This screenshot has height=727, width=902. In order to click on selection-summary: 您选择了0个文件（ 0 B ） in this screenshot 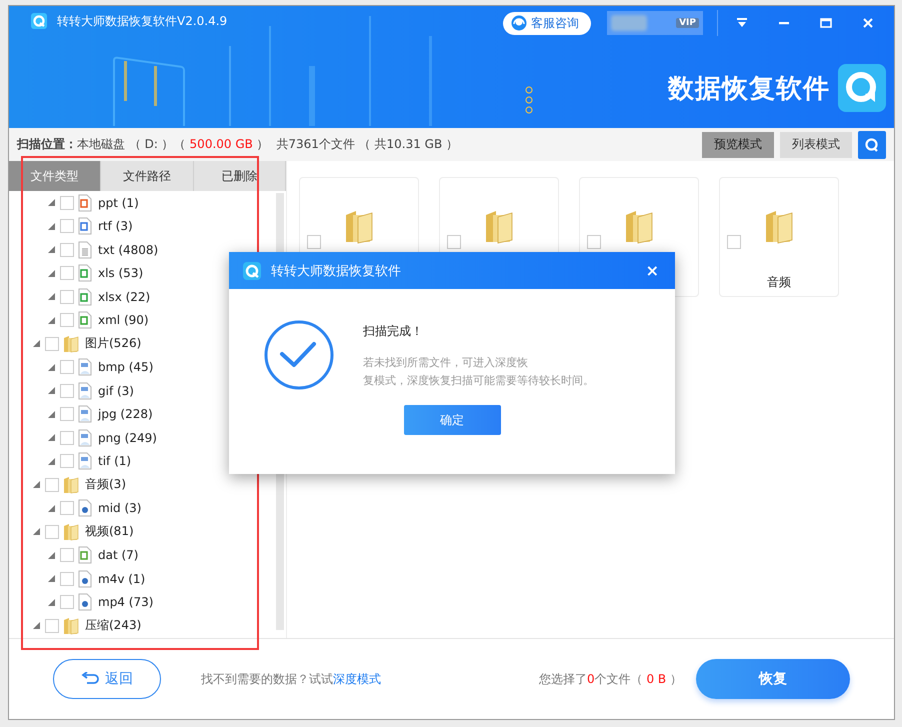, I will do `click(610, 679)`.